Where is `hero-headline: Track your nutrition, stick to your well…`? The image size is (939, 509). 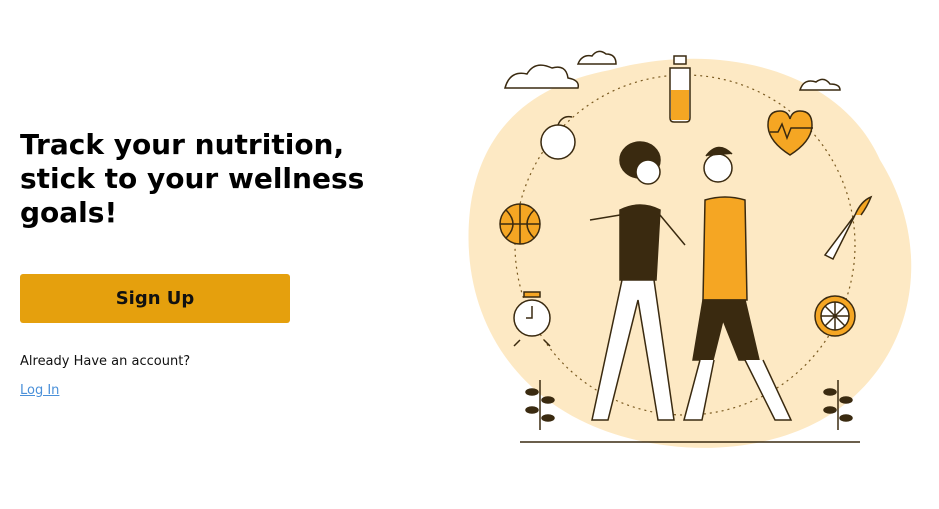 hero-headline: Track your nutrition, stick to your well… is located at coordinates (192, 178).